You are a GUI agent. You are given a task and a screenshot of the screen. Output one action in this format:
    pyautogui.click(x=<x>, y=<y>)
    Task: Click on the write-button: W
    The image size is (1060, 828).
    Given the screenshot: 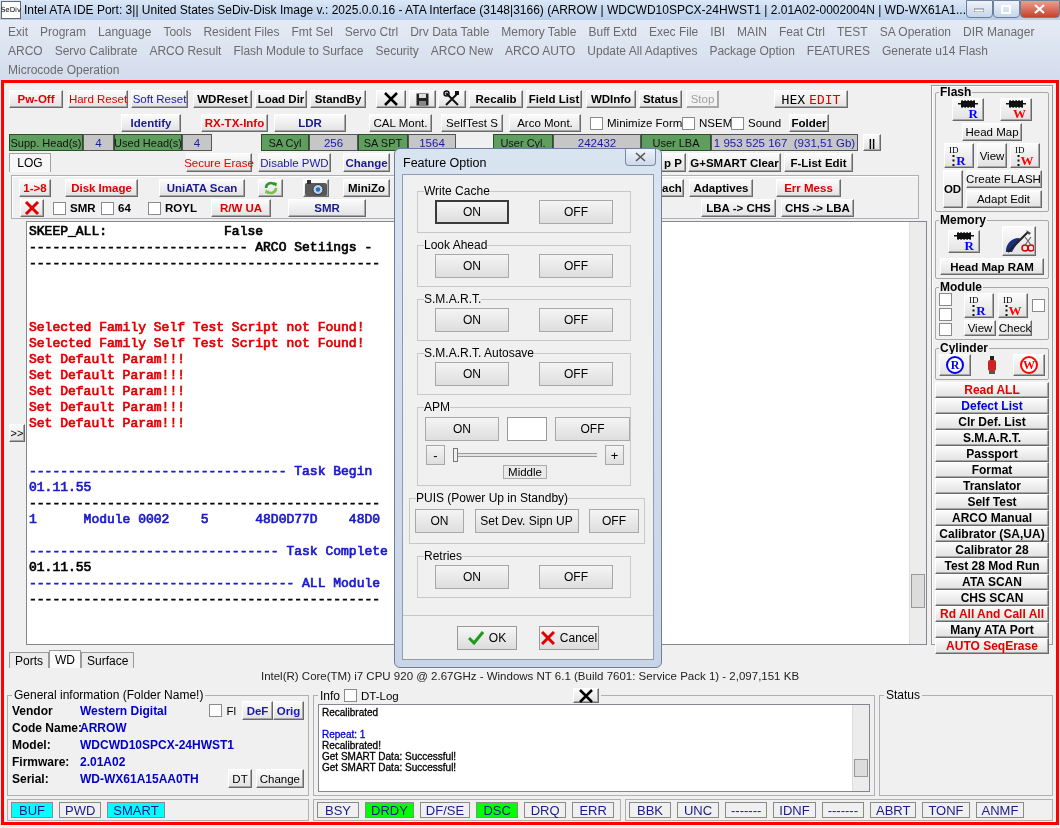 What is the action you would take?
    pyautogui.click(x=1029, y=365)
    